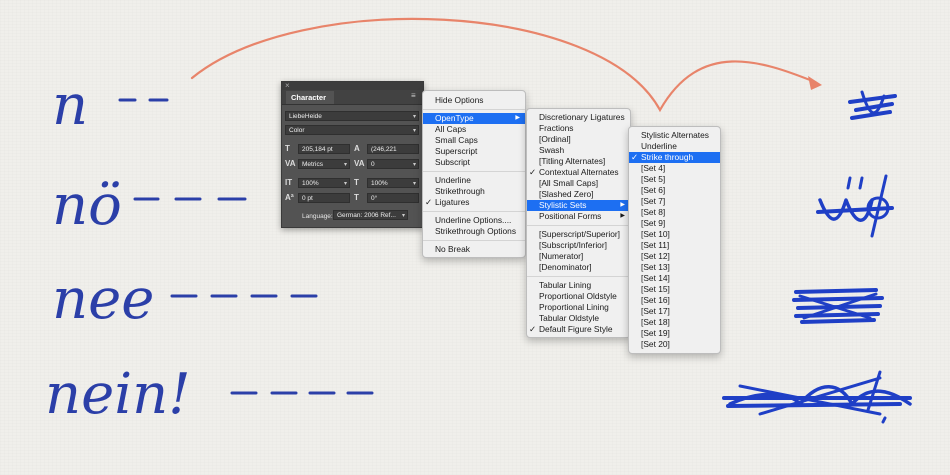 This screenshot has width=950, height=475. I want to click on menu-item-set-14: [Set 14], so click(674, 278).